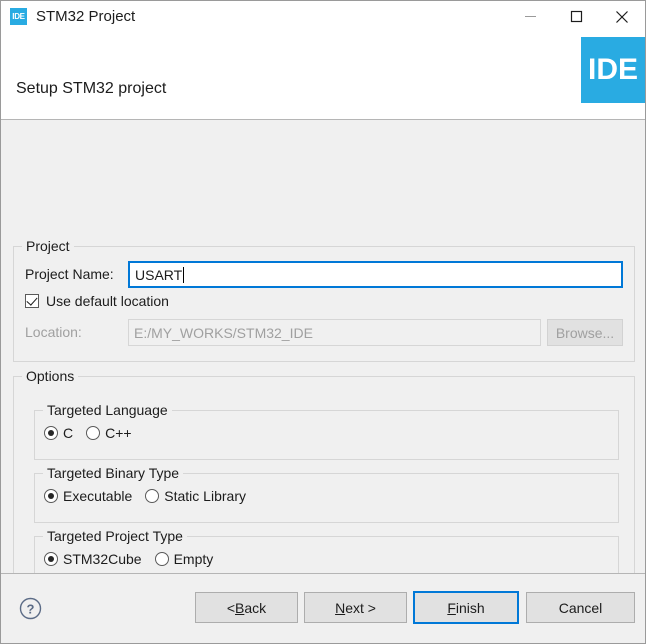 Image resolution: width=646 pixels, height=644 pixels. I want to click on title-bar: IDE STM32 Project, so click(323, 16).